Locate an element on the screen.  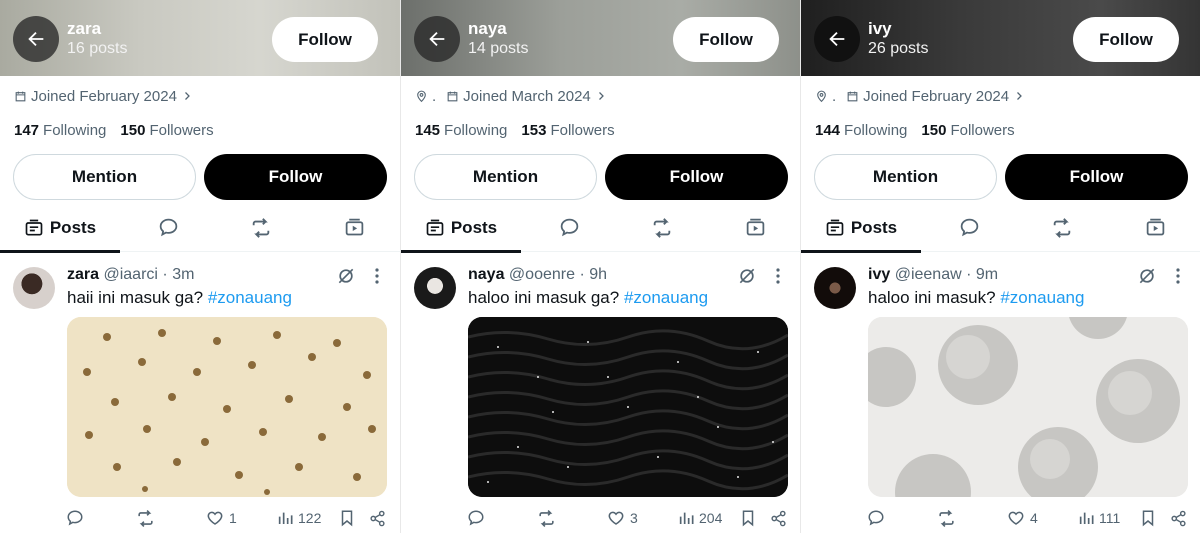
views-button: 204 is located at coordinates (700, 518).